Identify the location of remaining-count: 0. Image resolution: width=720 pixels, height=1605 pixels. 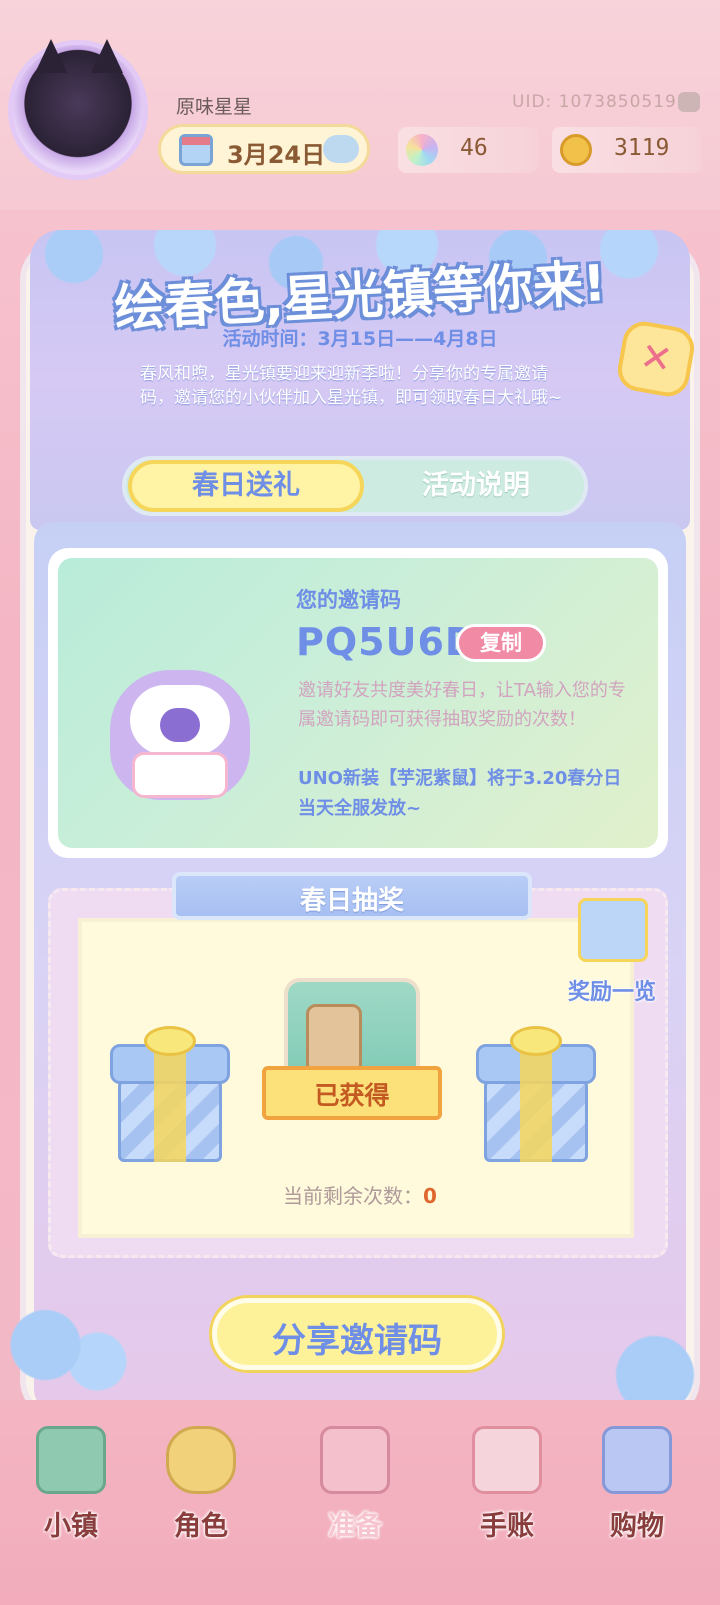
(430, 1196).